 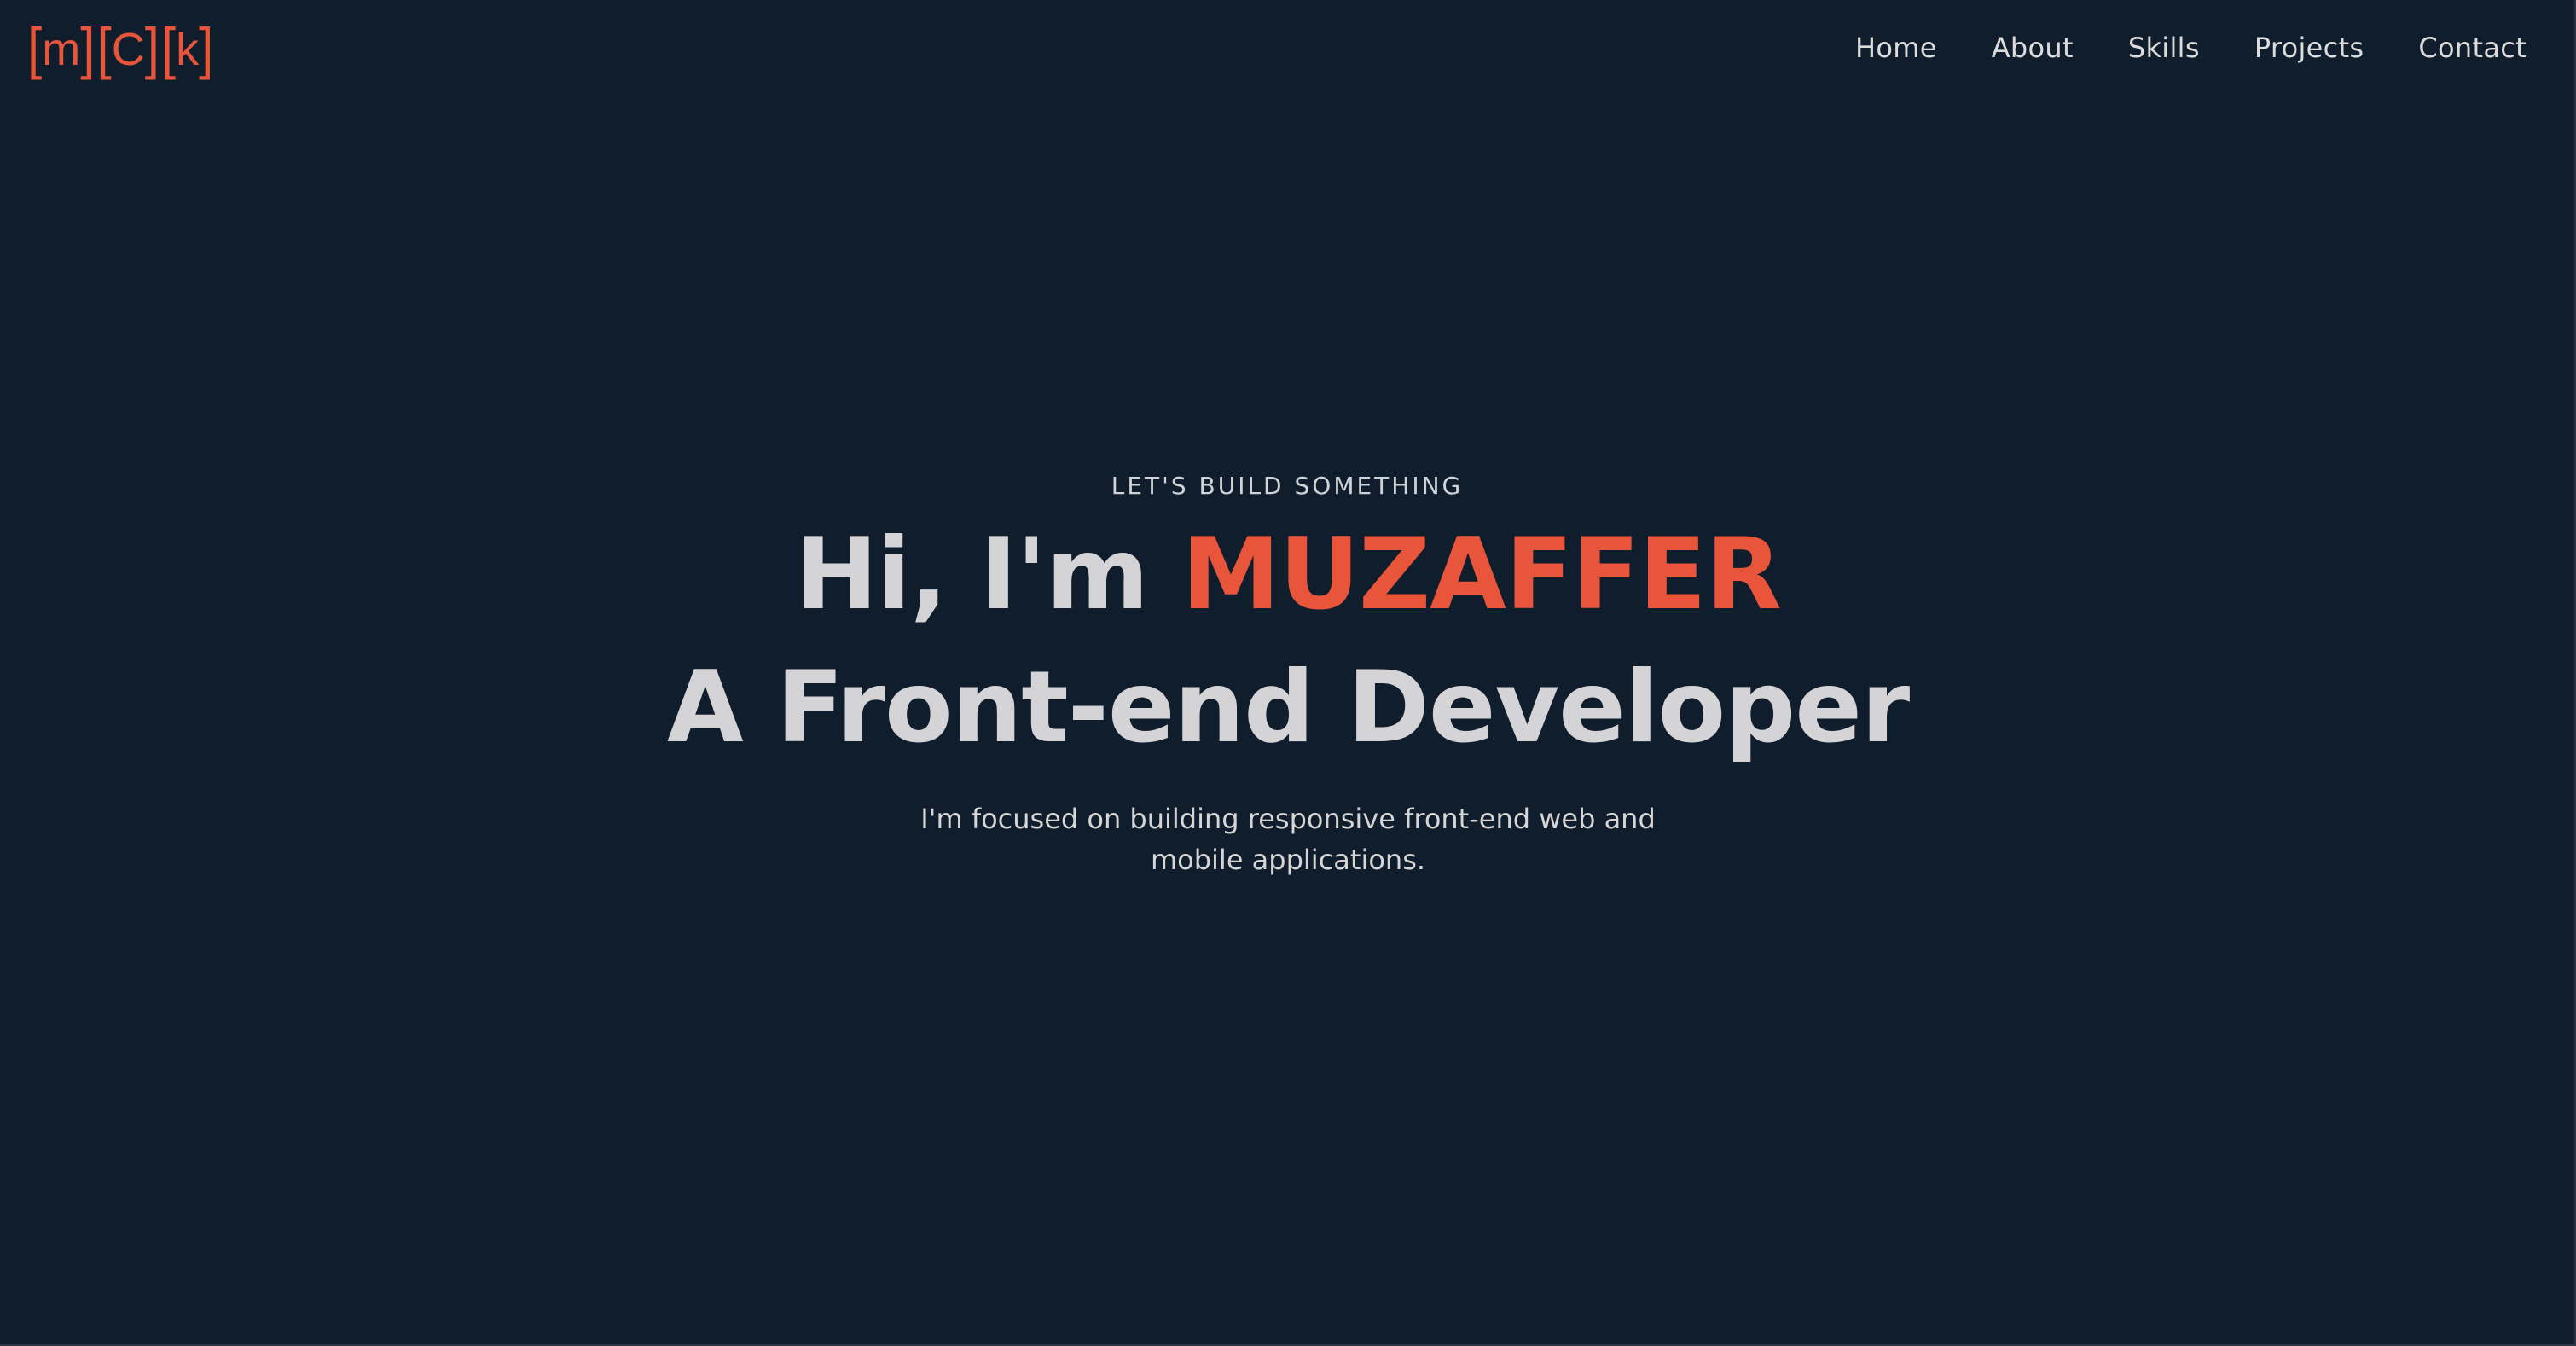 I want to click on site-logo: [m] [C] [k], so click(x=121, y=50).